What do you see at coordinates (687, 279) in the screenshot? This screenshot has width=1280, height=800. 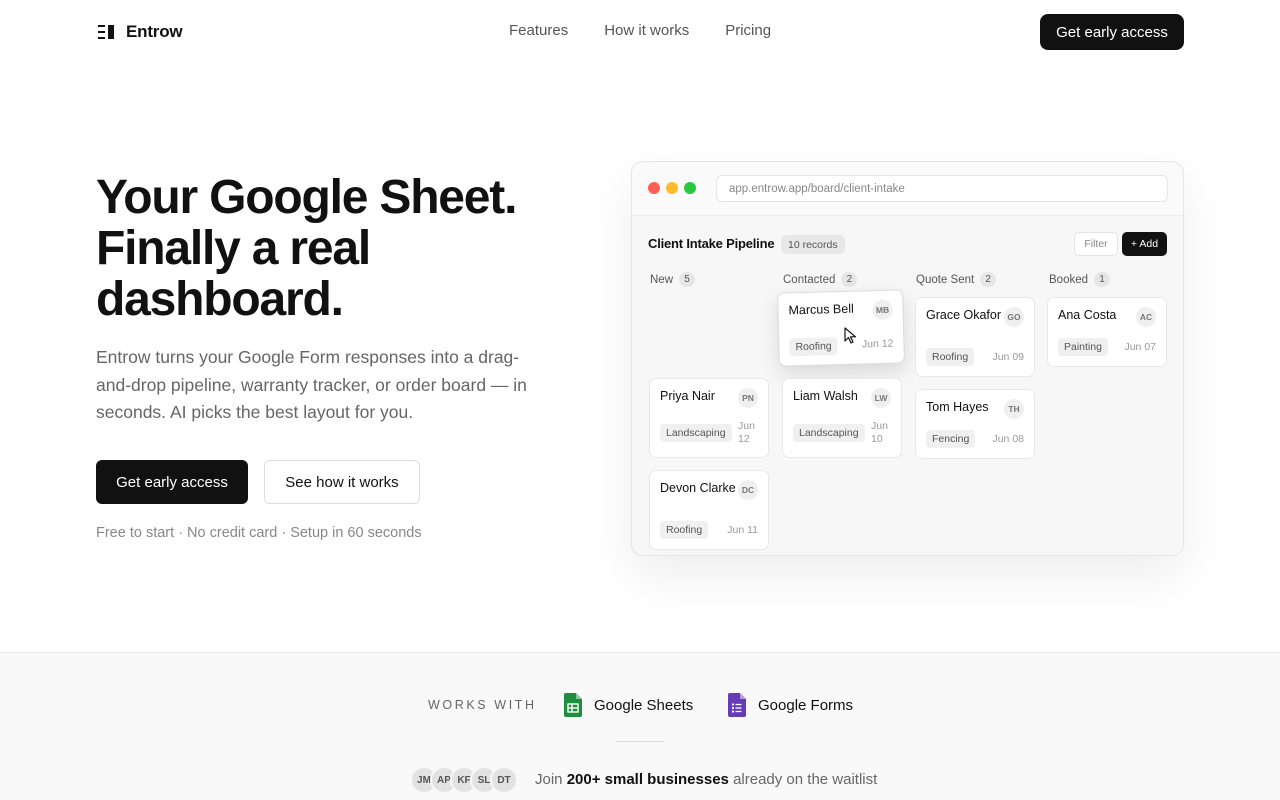 I see `column-count: 5` at bounding box center [687, 279].